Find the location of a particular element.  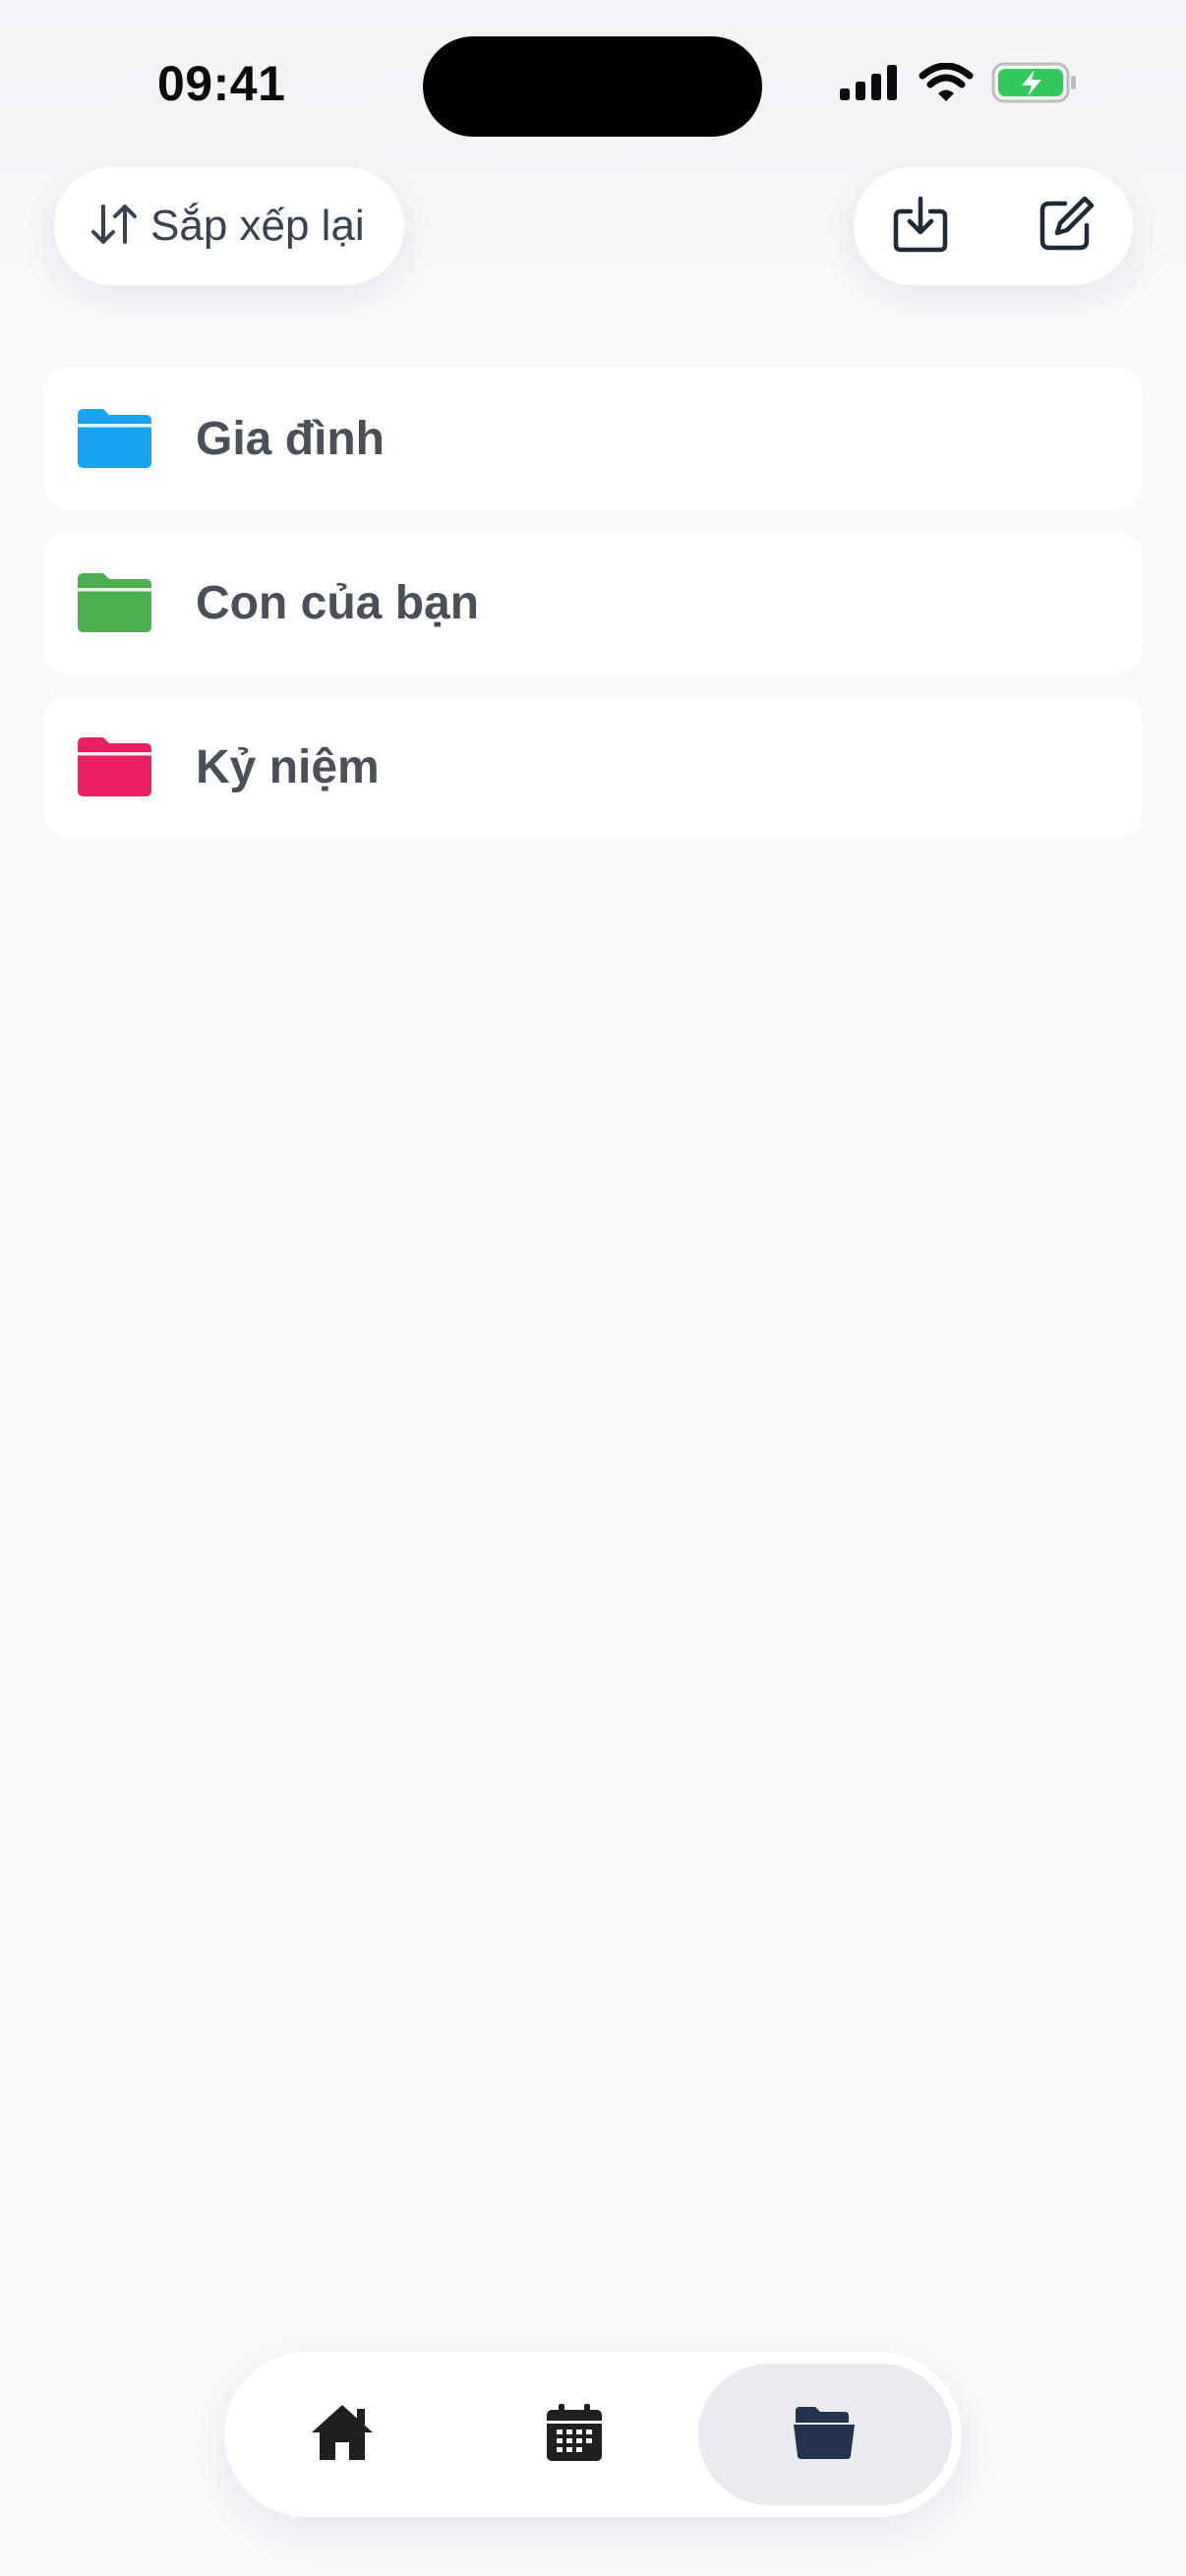

status-time: 09:41 is located at coordinates (221, 83).